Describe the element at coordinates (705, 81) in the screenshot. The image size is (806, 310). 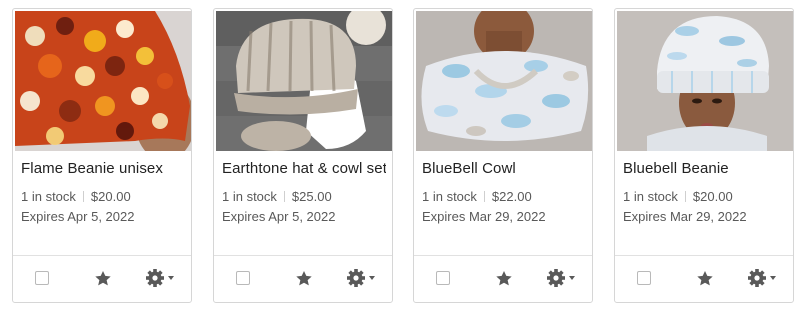
I see `listing-thumbnail-bluebell-beanie` at that location.